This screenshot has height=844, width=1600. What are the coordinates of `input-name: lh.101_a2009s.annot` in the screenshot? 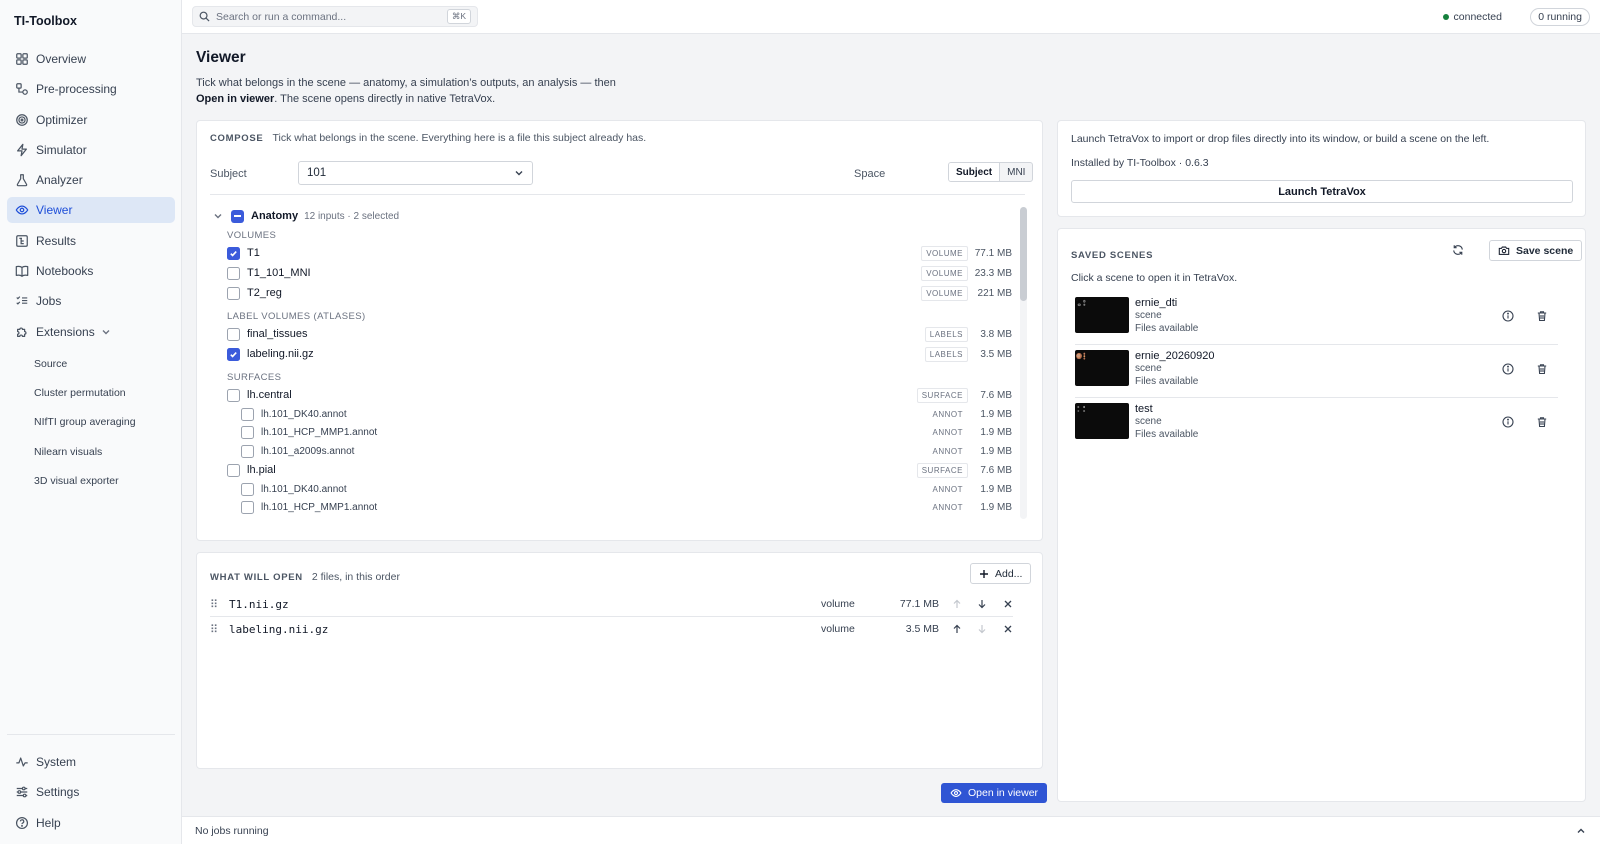 It's located at (308, 451).